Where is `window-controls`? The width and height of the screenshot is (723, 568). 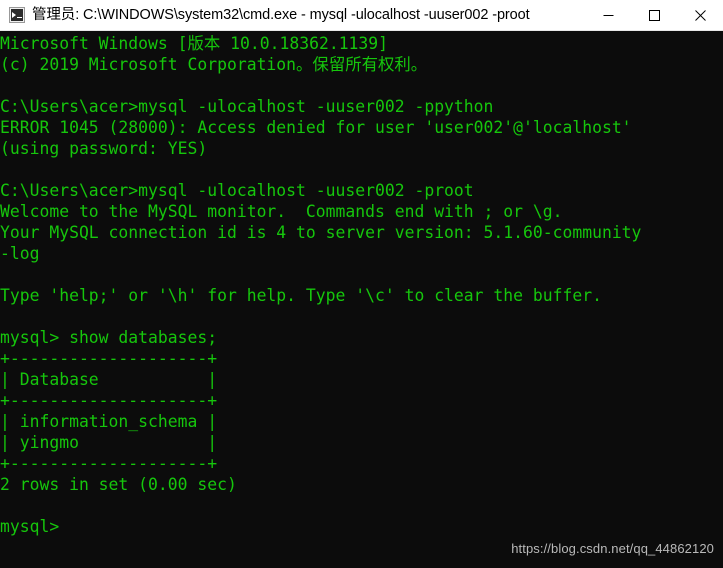 window-controls is located at coordinates (654, 15).